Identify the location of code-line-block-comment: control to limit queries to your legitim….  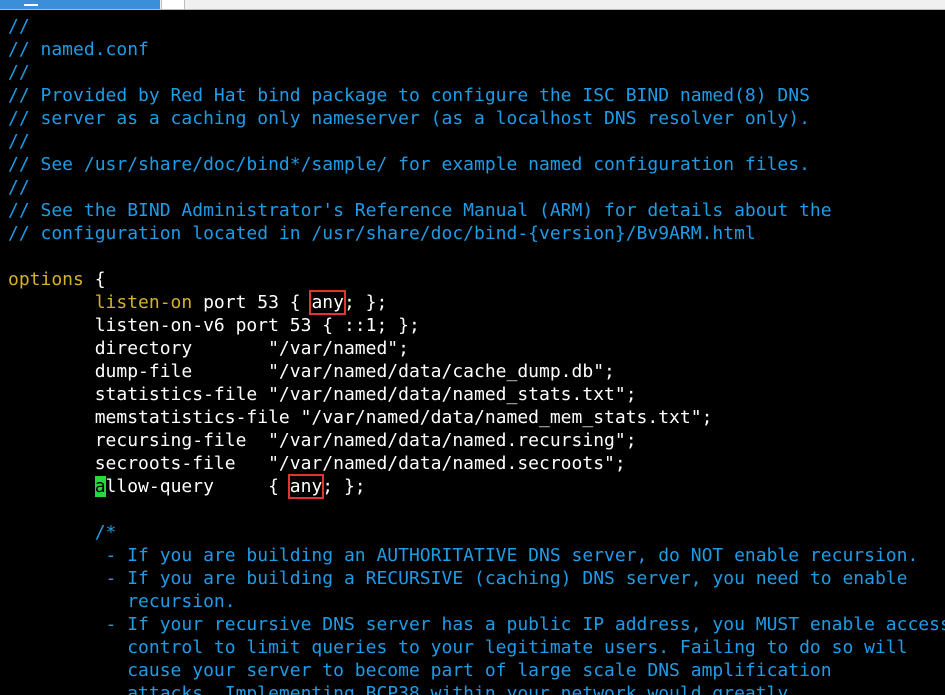
(458, 647).